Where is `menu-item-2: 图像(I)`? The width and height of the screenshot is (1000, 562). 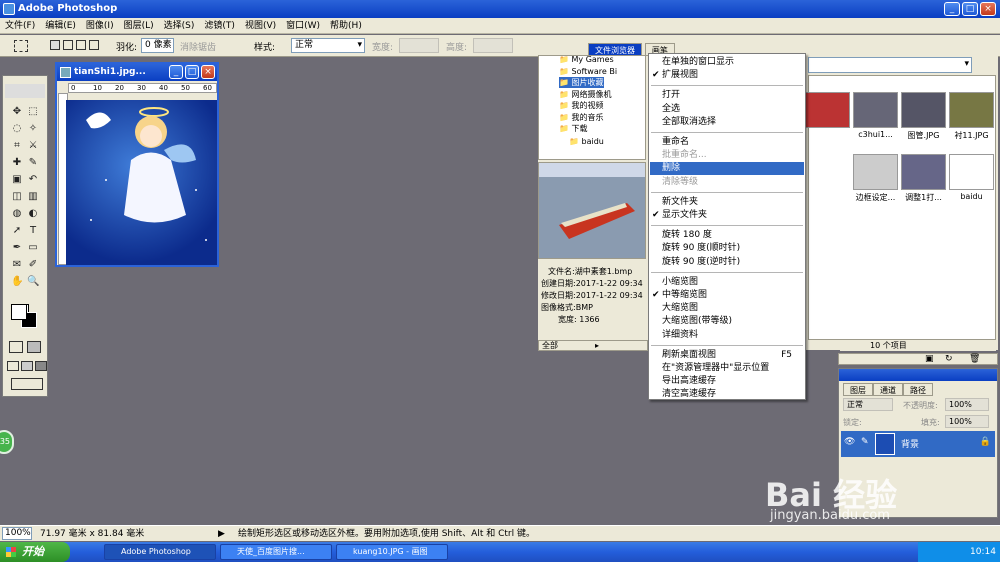
menu-item-2: 图像(I) is located at coordinates (100, 26).